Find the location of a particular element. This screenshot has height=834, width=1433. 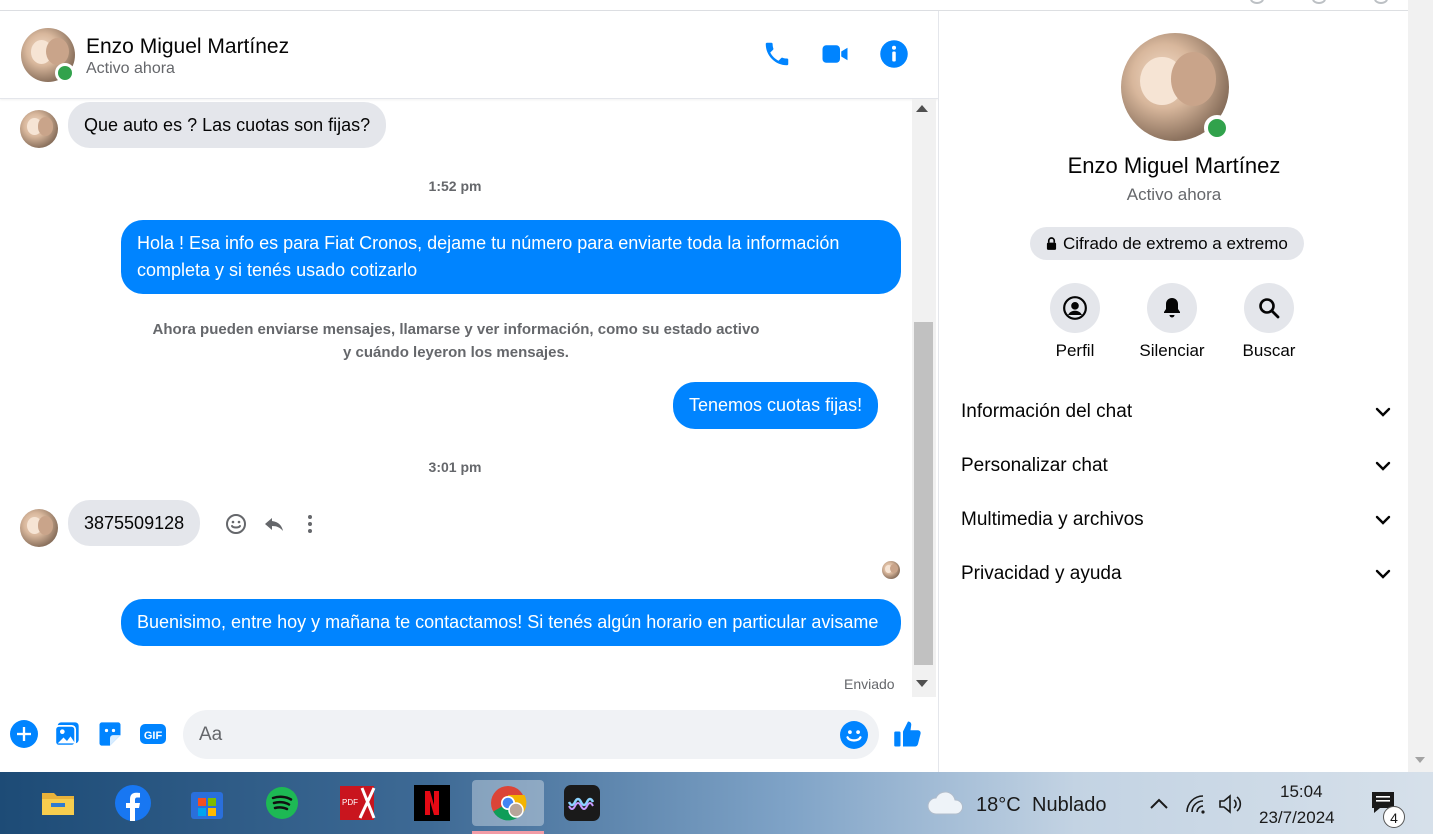

more-options-icon is located at coordinates (310, 524).